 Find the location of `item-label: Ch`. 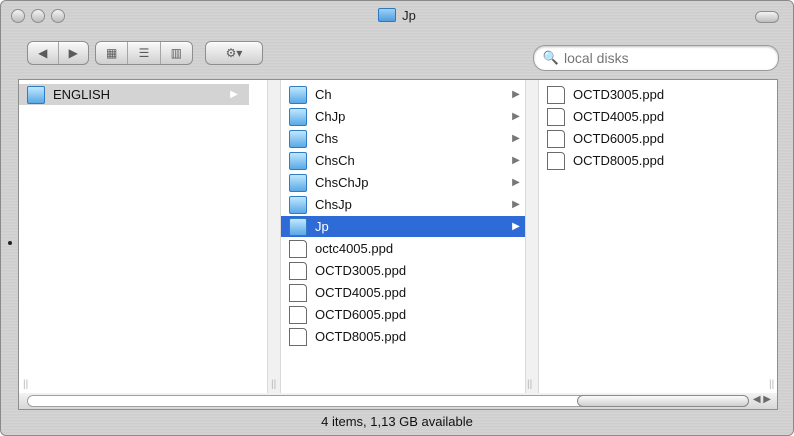

item-label: Ch is located at coordinates (323, 94).